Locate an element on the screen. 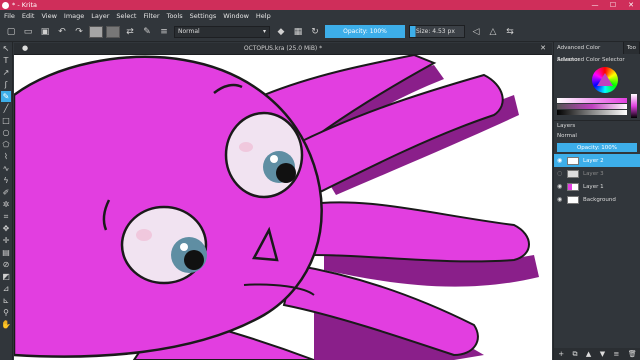  opacity-slider: Opacity: 100% is located at coordinates (365, 31).